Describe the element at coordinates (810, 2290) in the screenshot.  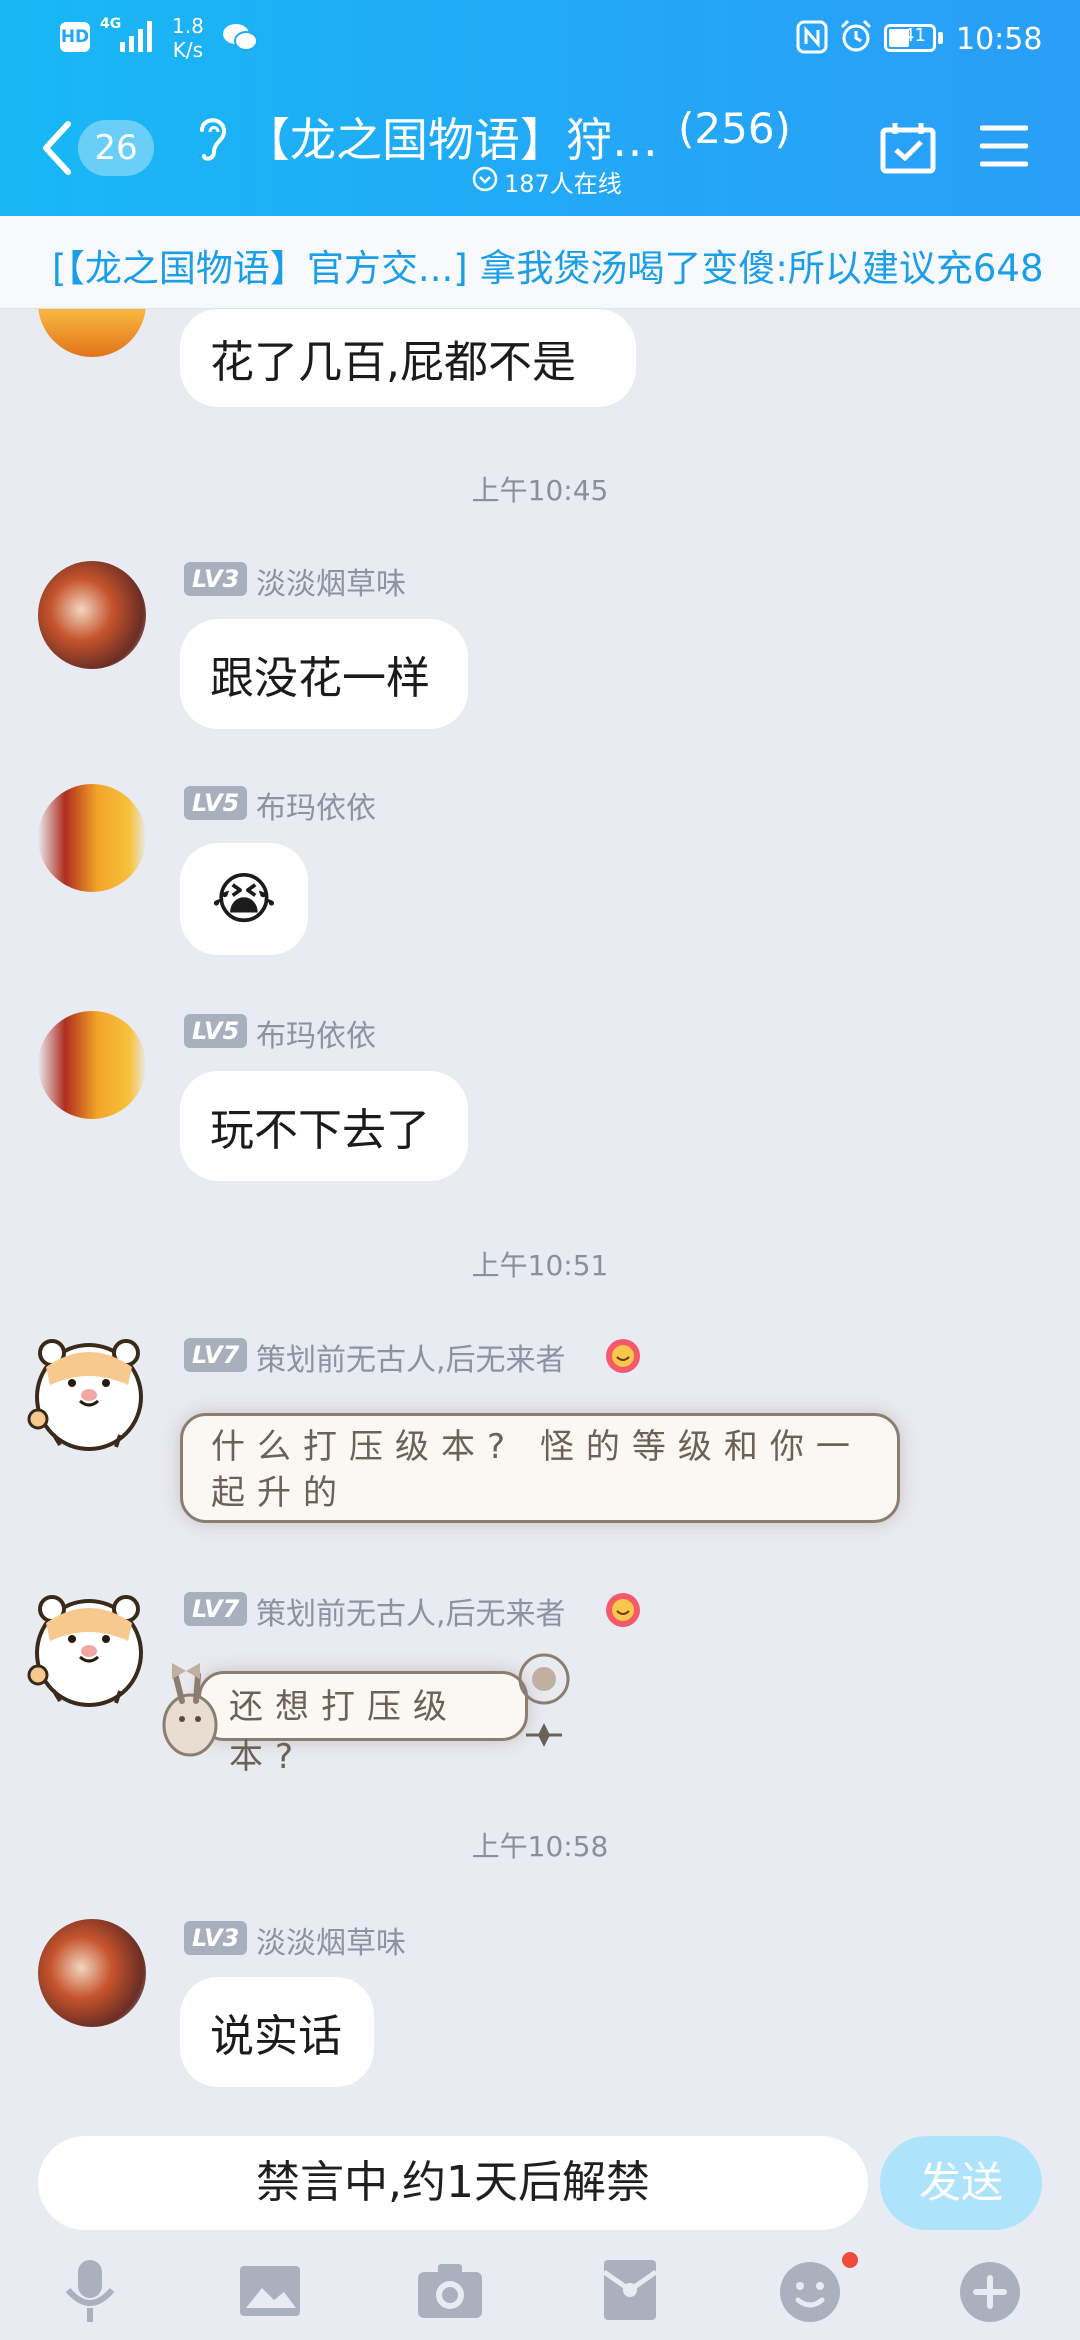
I see `emoji-icon` at that location.